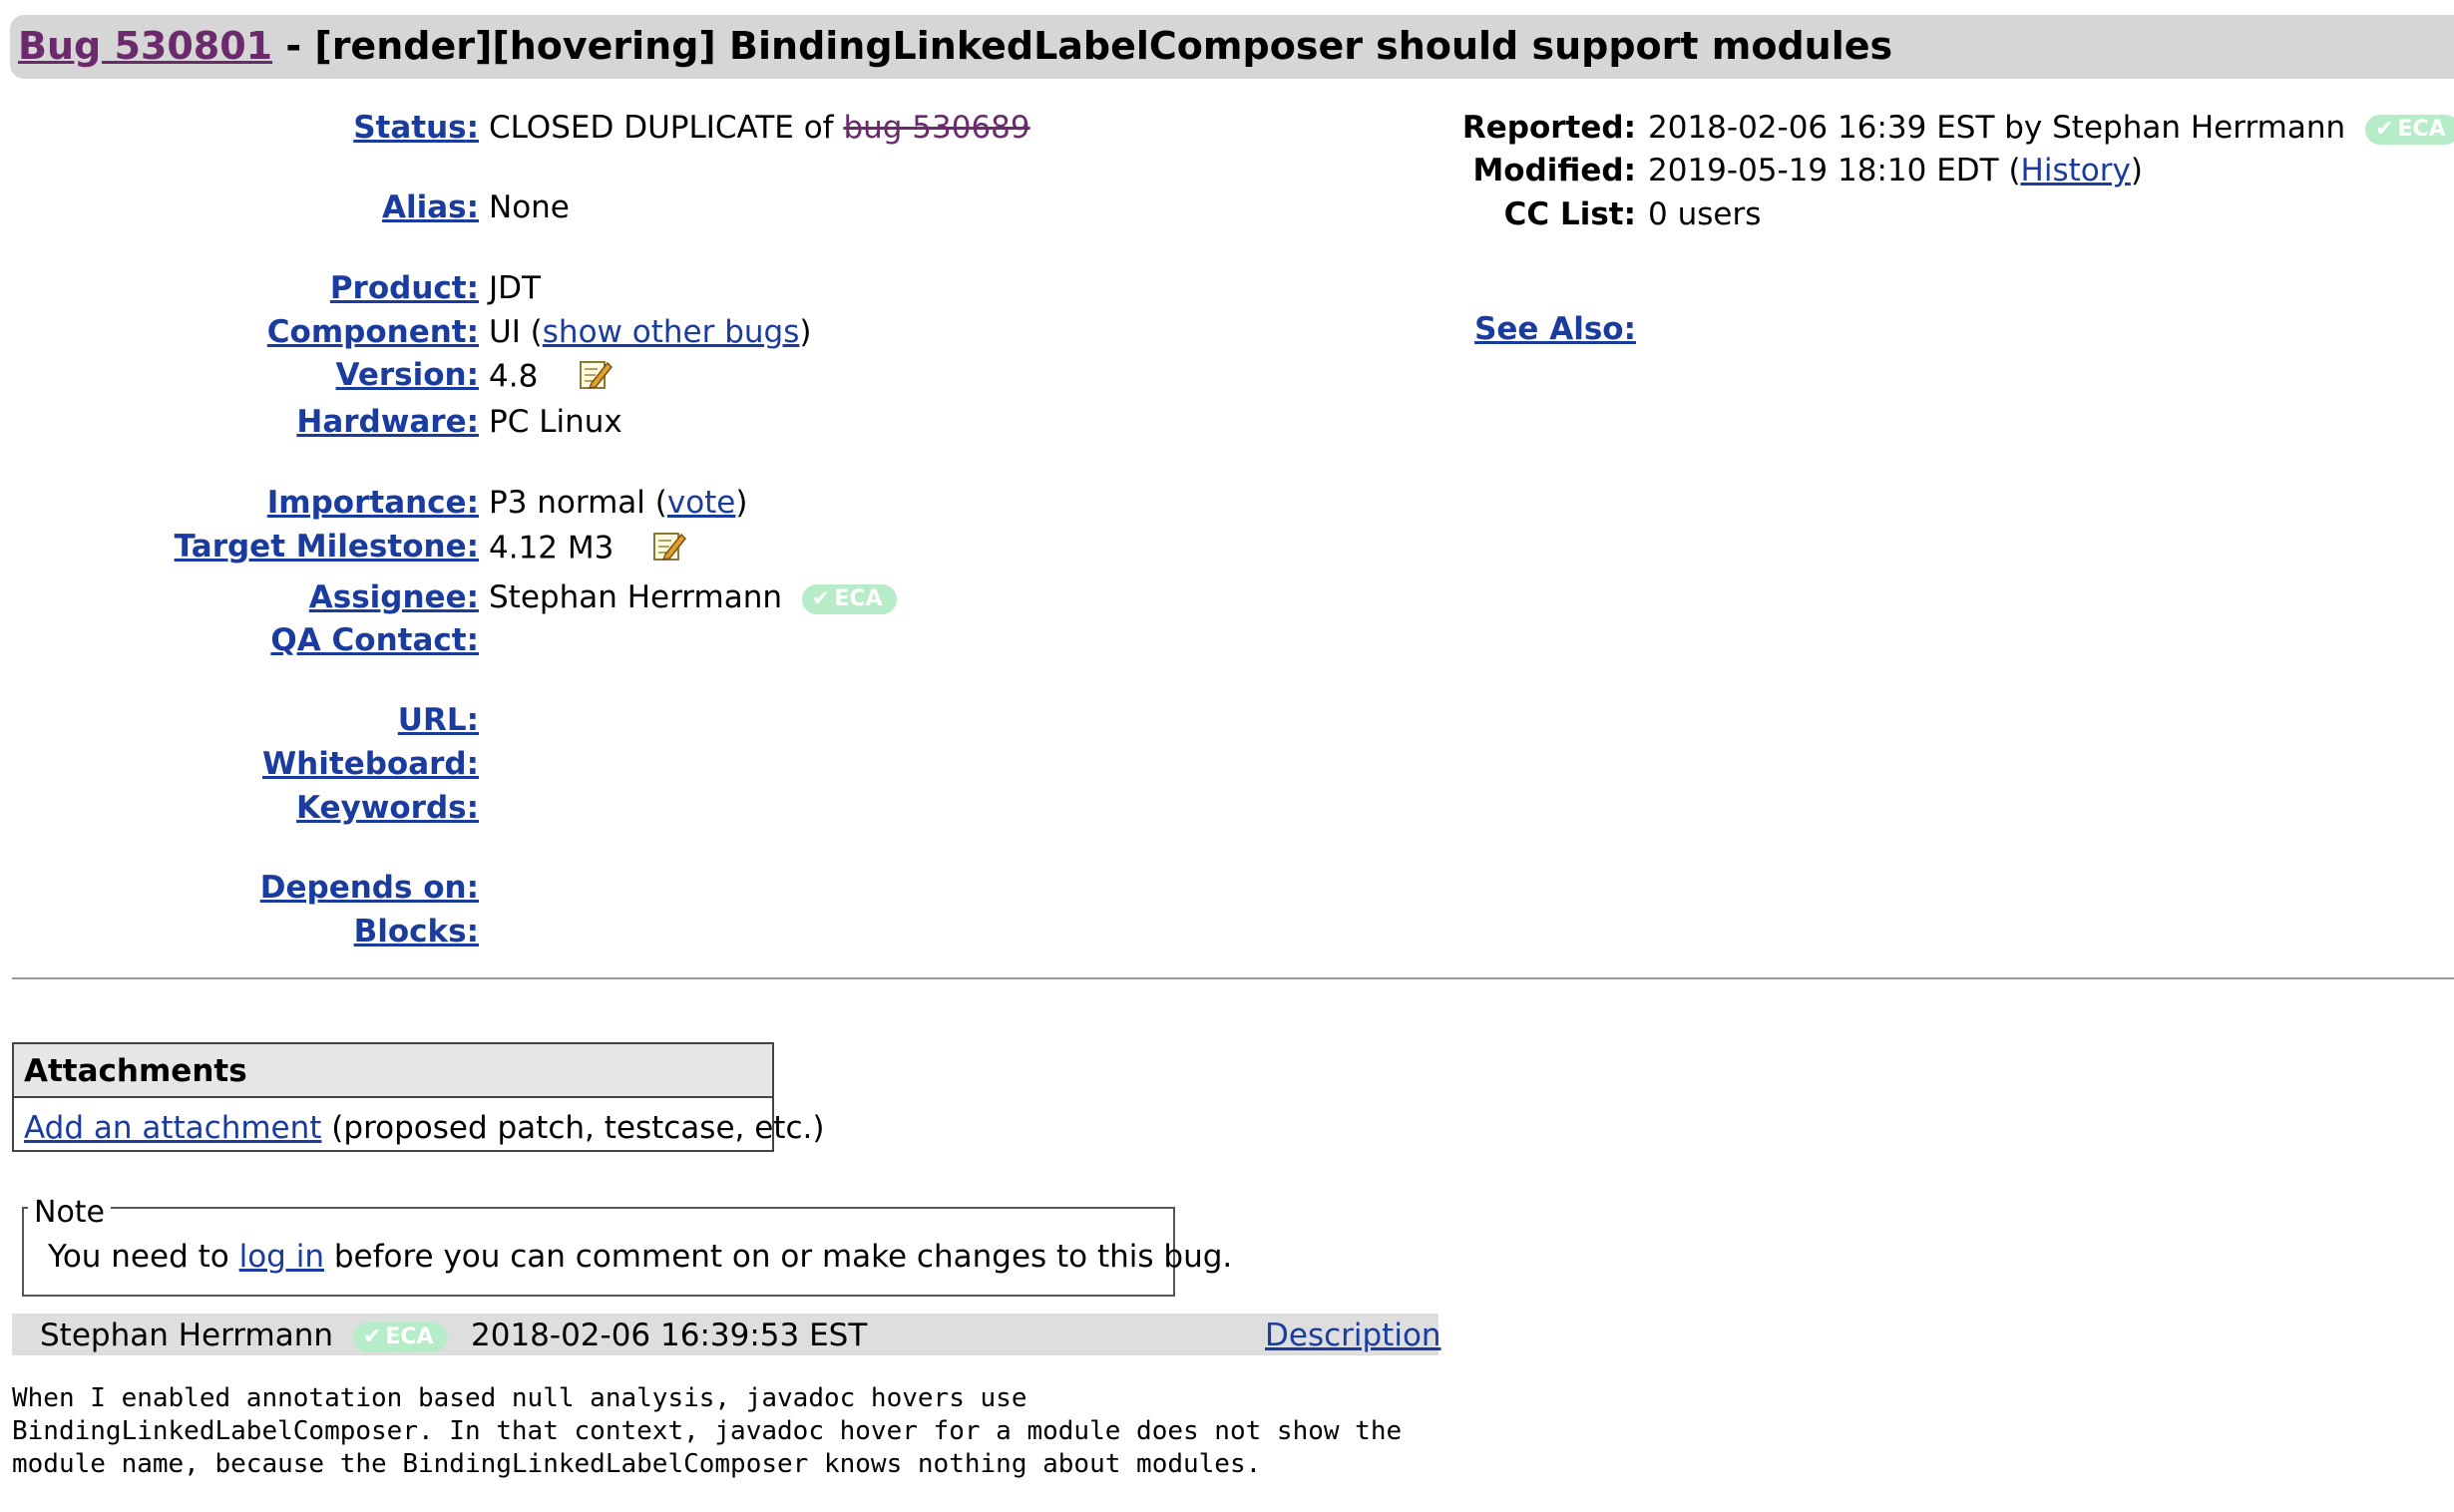 This screenshot has height=1512, width=2454. What do you see at coordinates (369, 888) in the screenshot?
I see `depends-on-label-link: Depends on:` at bounding box center [369, 888].